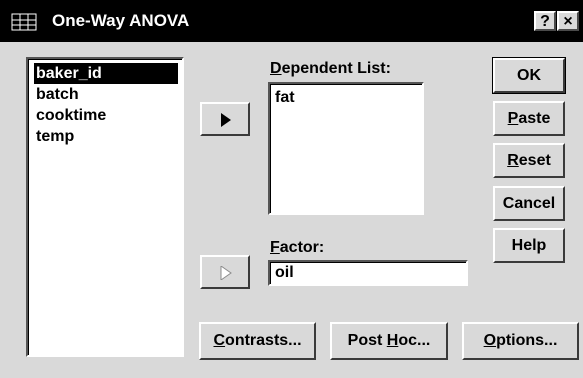 This screenshot has height=378, width=583. What do you see at coordinates (106, 73) in the screenshot?
I see `list-item: baker_id` at bounding box center [106, 73].